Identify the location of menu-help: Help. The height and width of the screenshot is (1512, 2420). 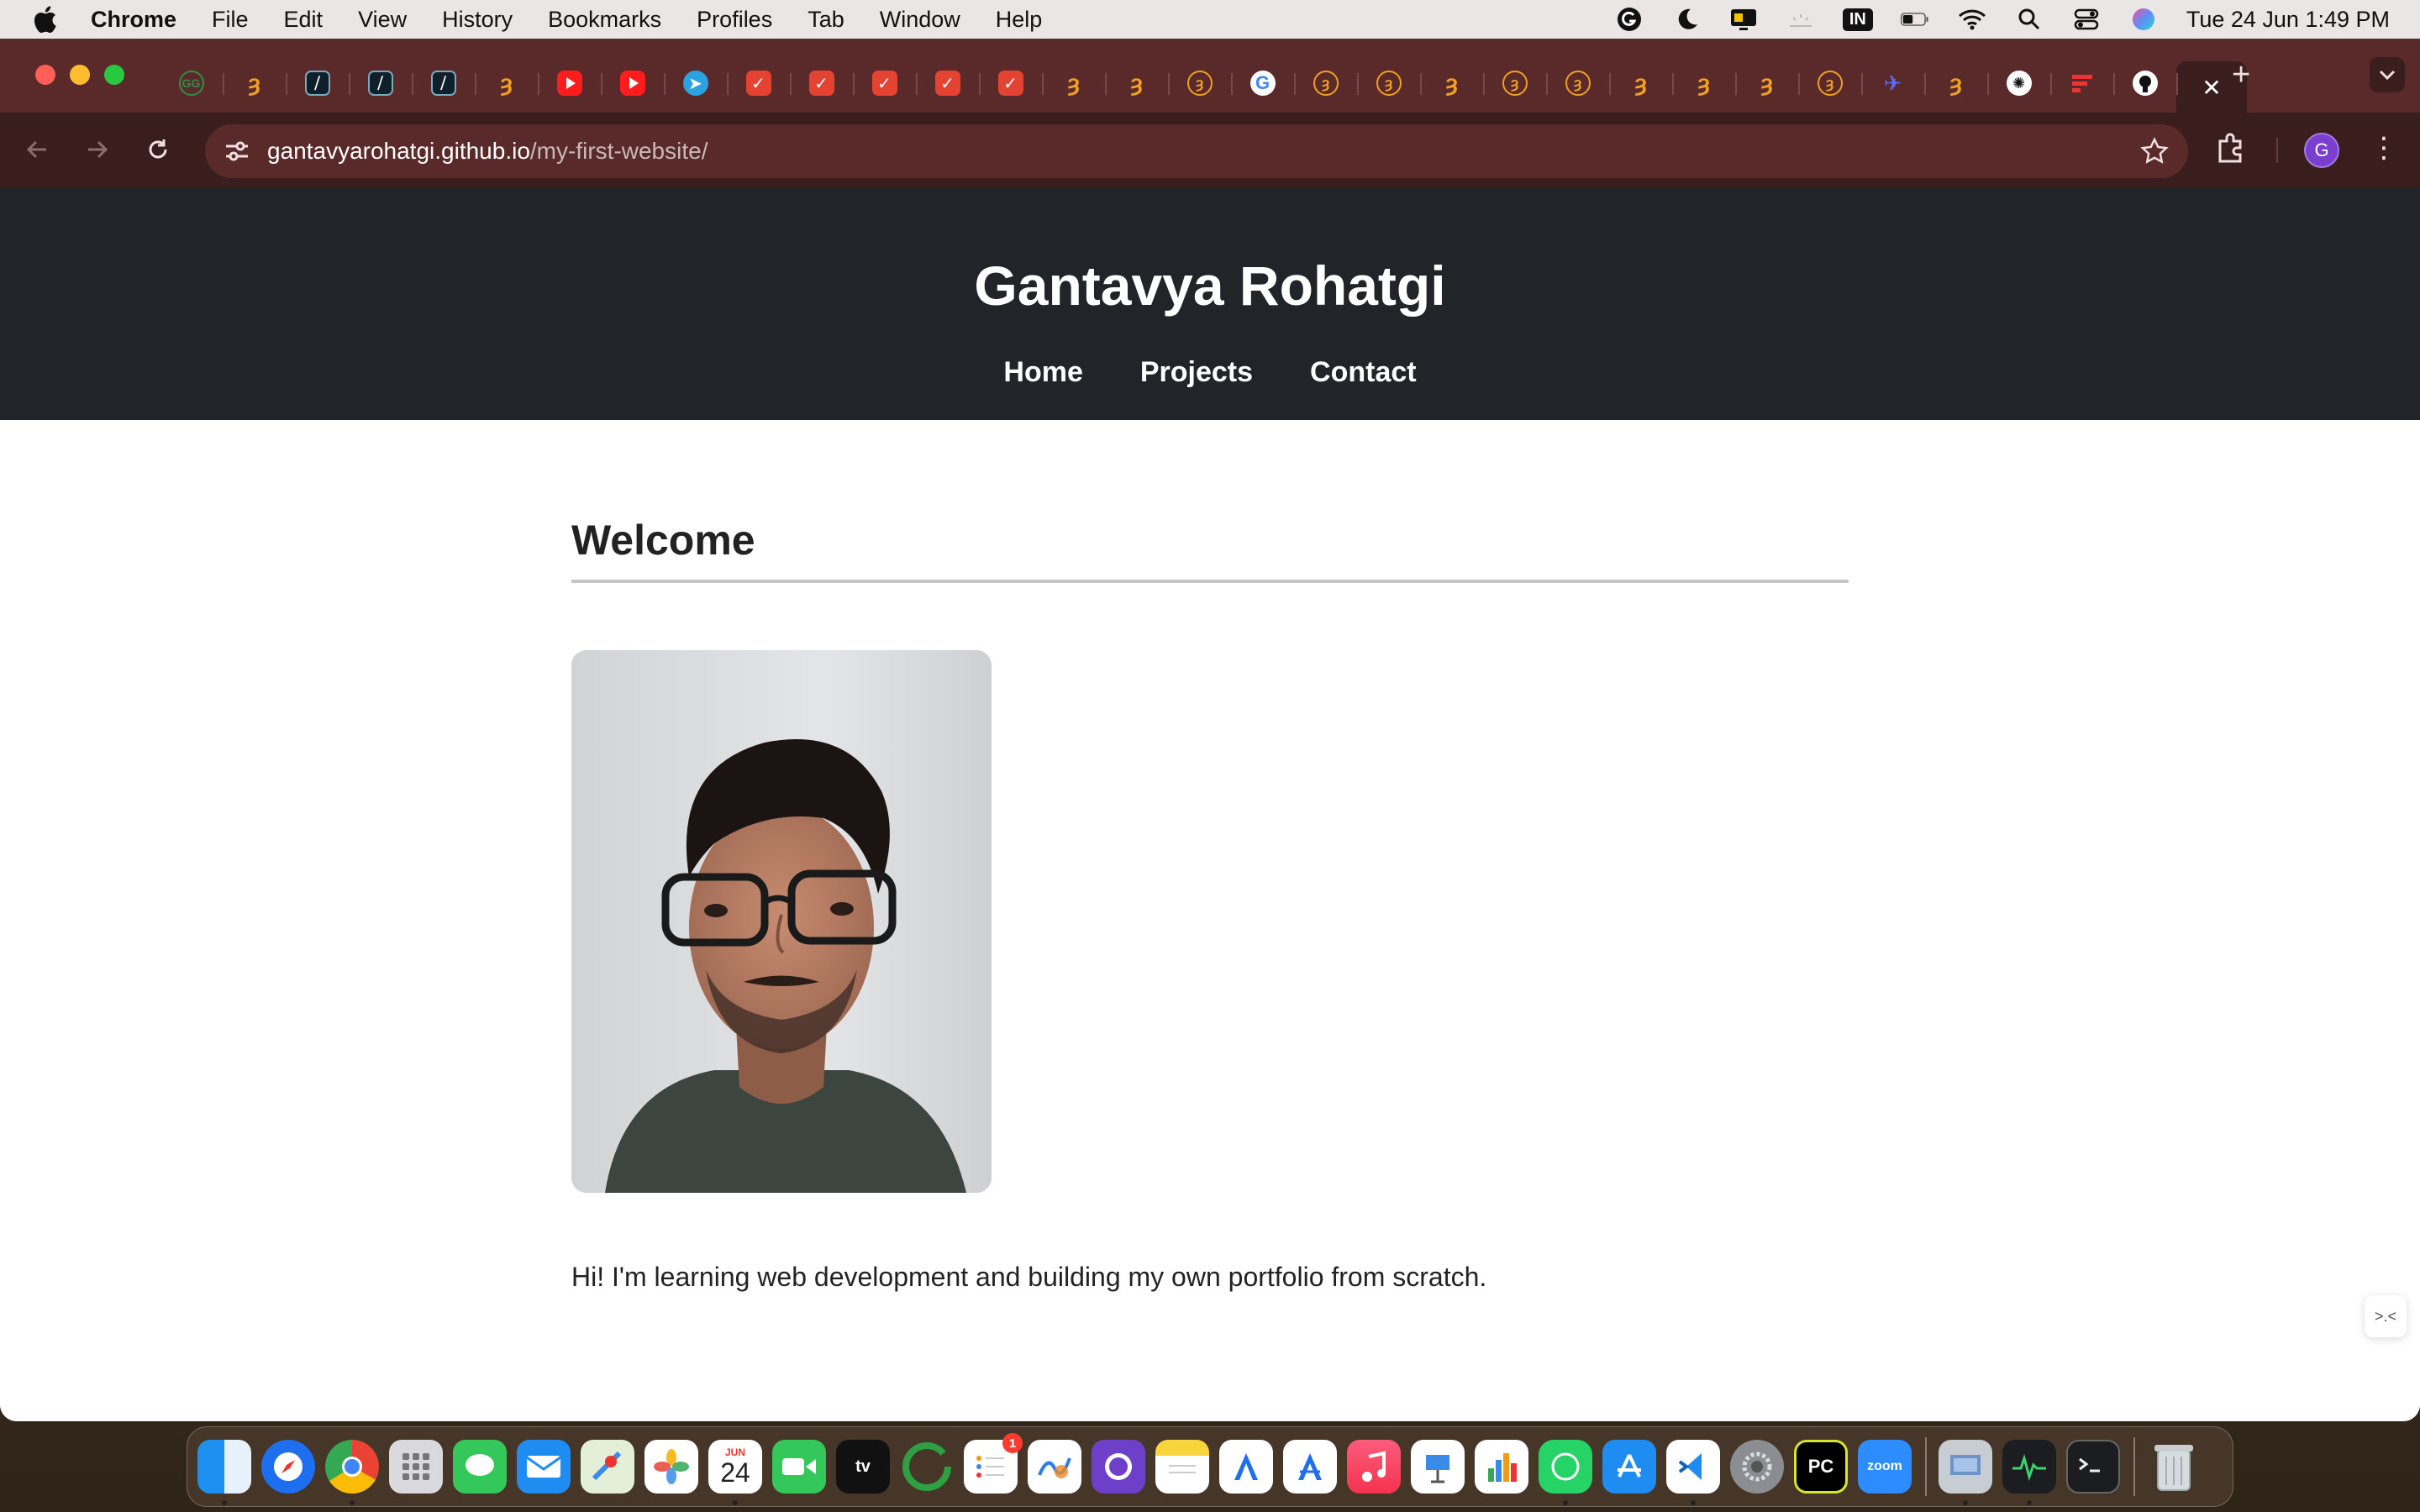
(1020, 20).